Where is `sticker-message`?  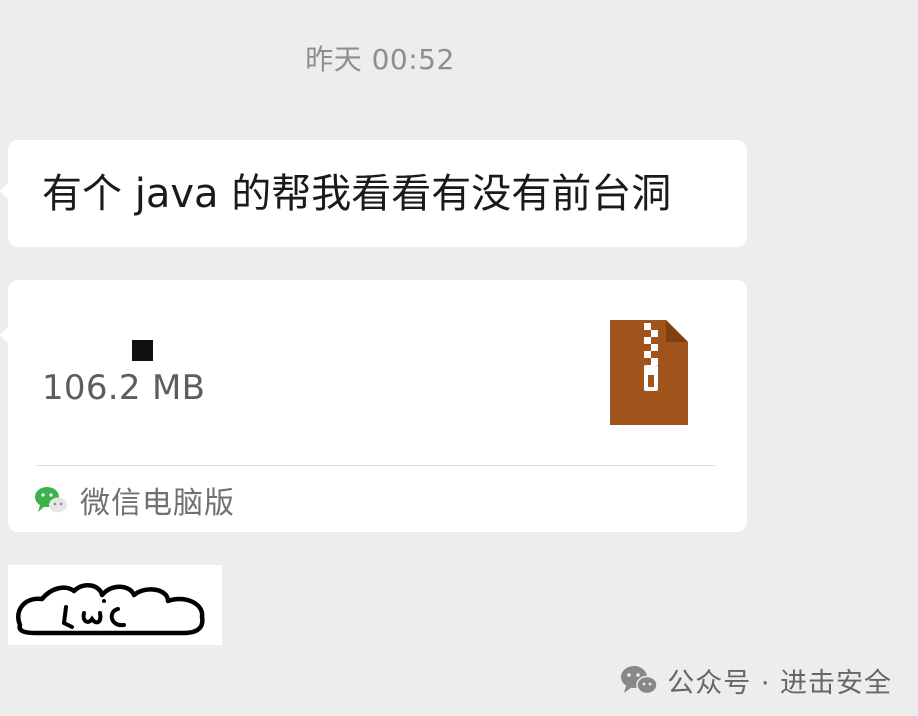 sticker-message is located at coordinates (115, 605).